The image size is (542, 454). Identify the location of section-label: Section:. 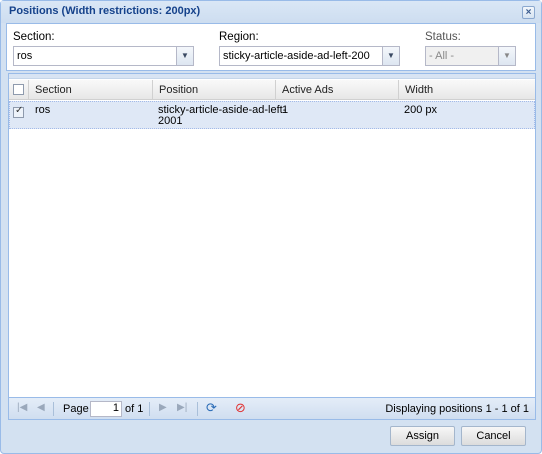
(34, 37).